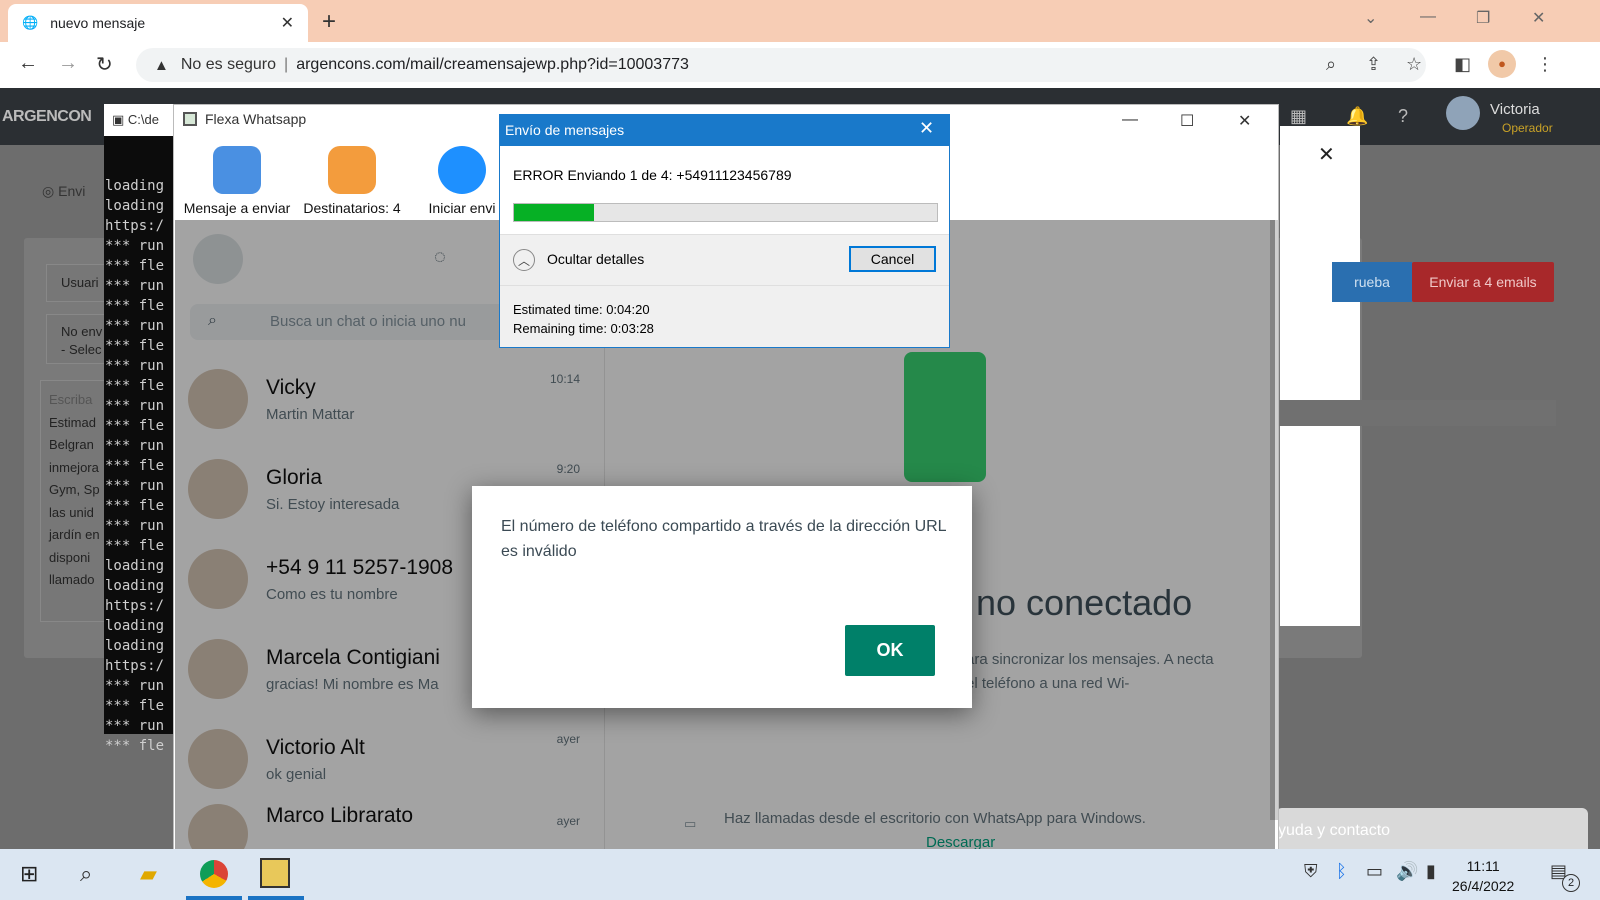 This screenshot has height=900, width=1600. What do you see at coordinates (1374, 871) in the screenshot?
I see `network-icon: ▭` at bounding box center [1374, 871].